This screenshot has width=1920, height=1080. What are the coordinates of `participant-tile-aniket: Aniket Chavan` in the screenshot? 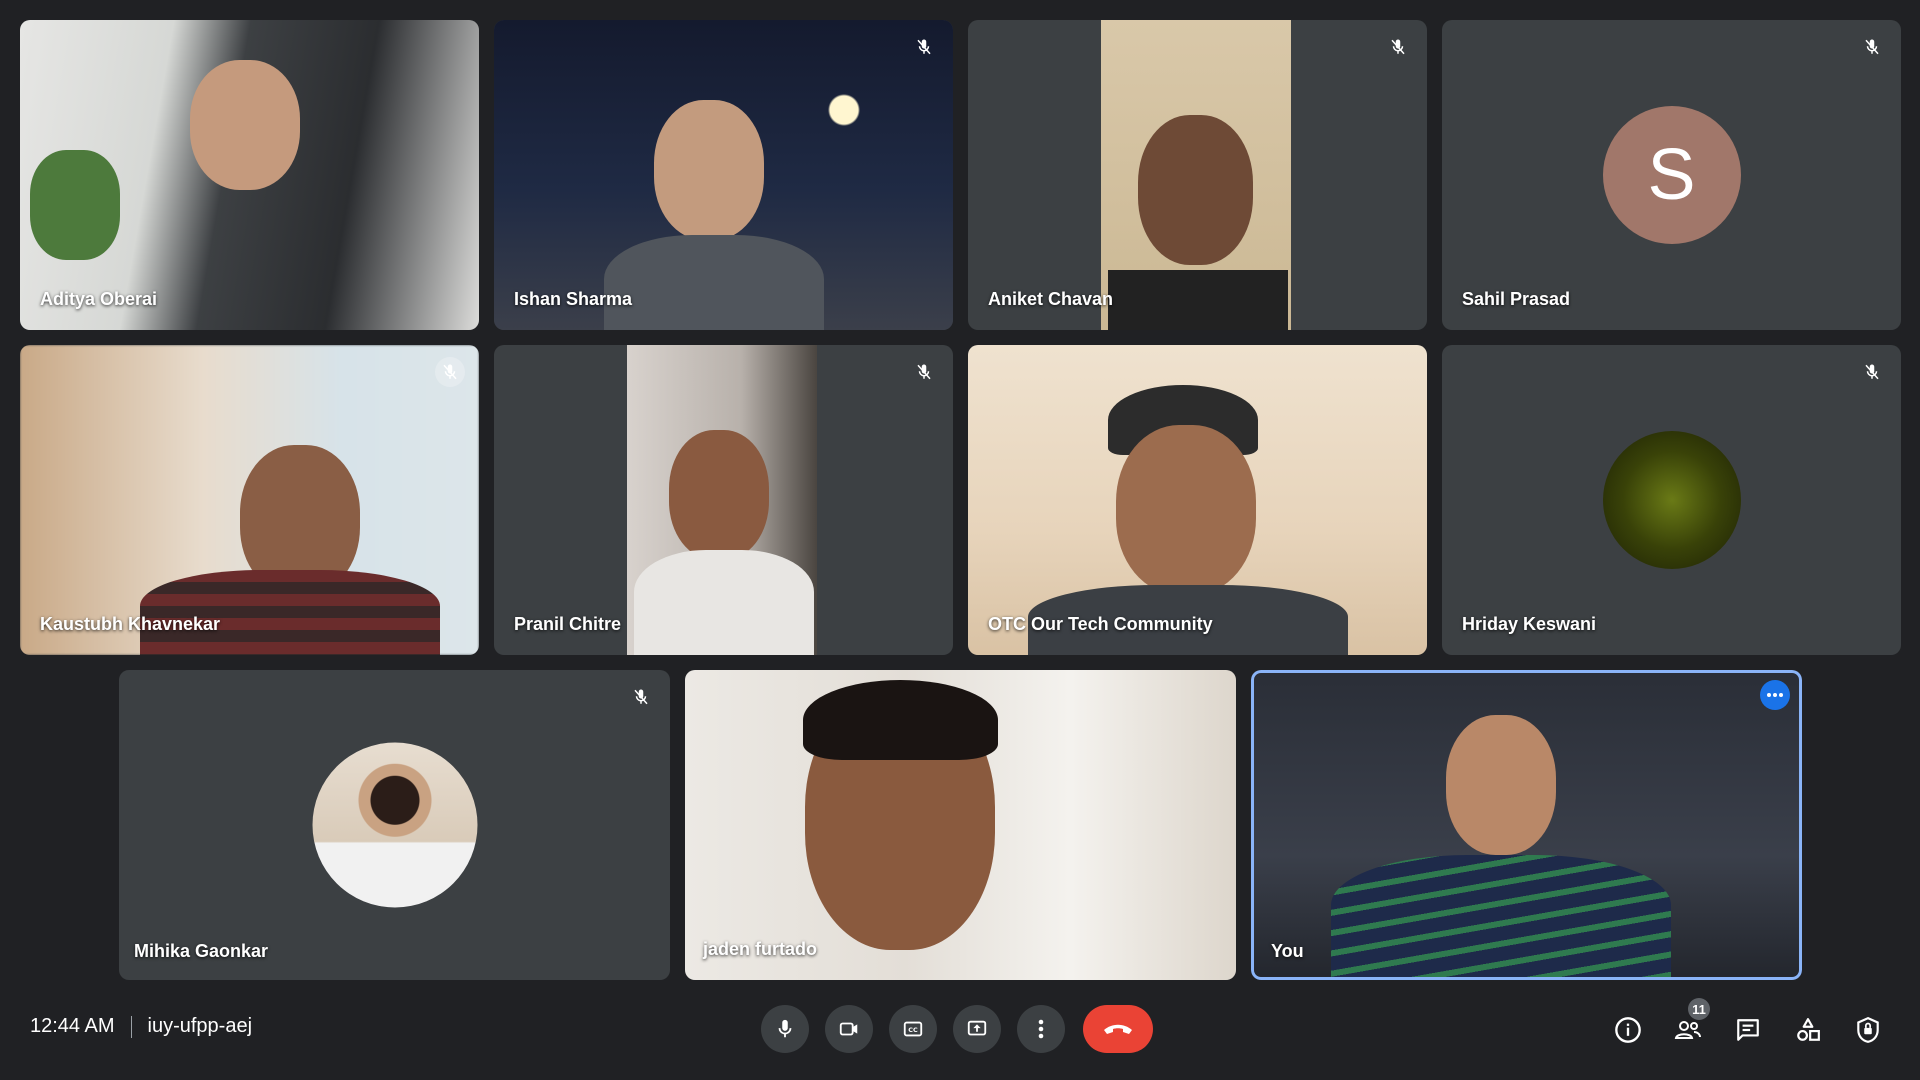 It's located at (1197, 175).